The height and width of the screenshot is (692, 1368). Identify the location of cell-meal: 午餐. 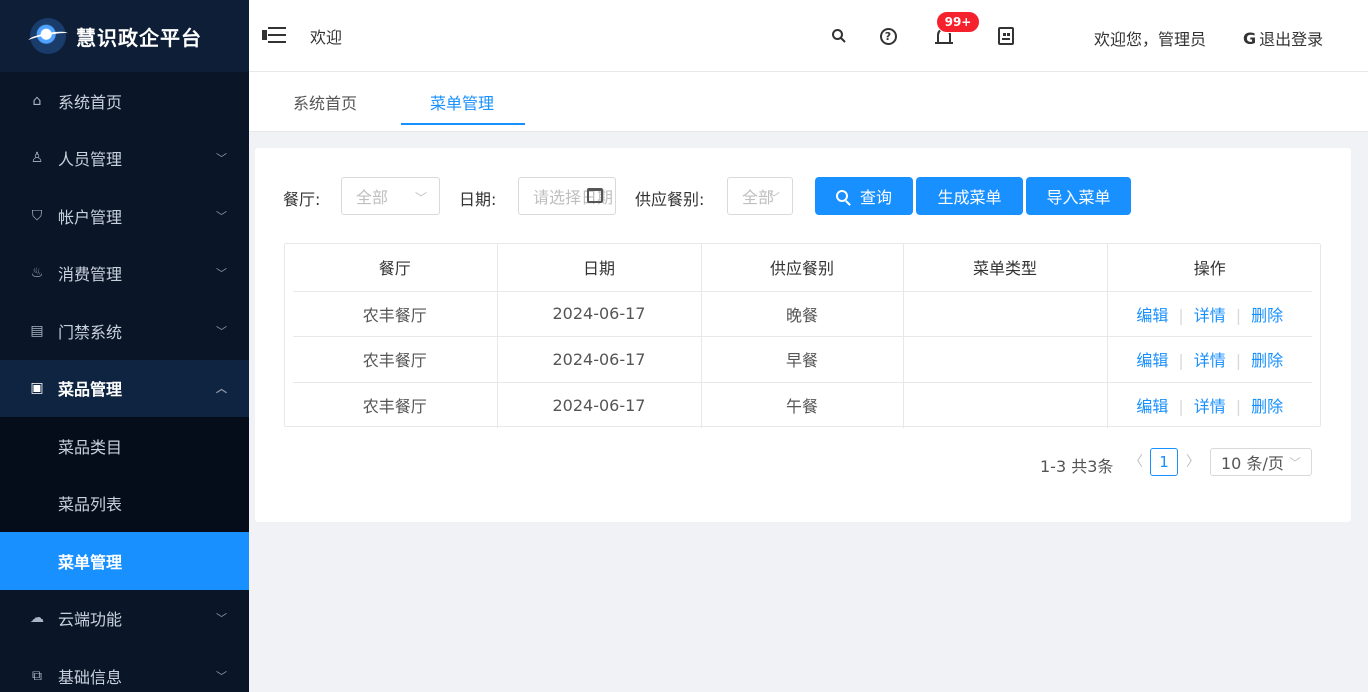
(802, 405).